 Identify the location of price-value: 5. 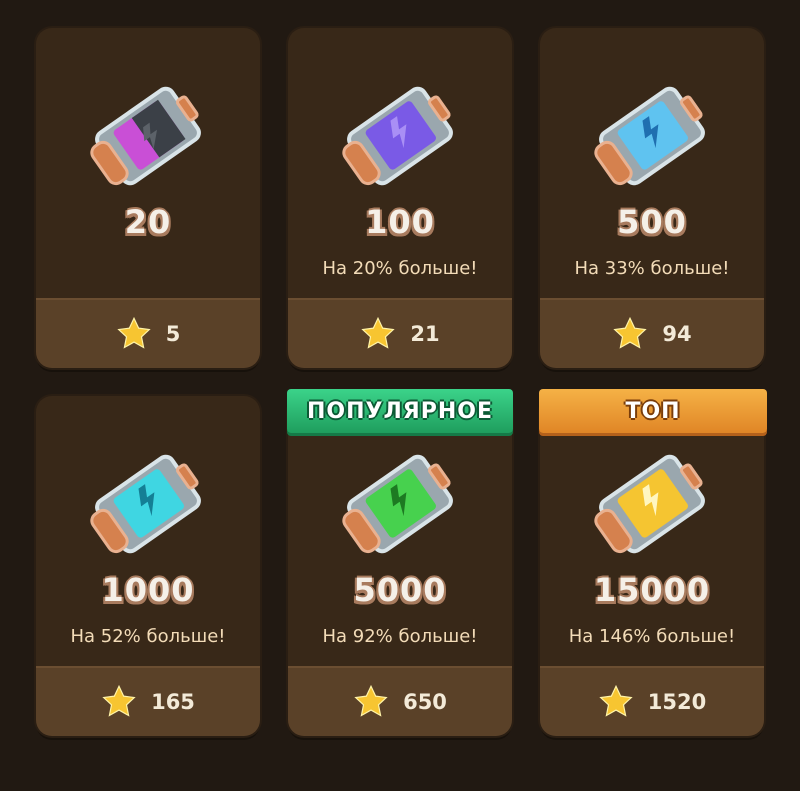
(173, 334).